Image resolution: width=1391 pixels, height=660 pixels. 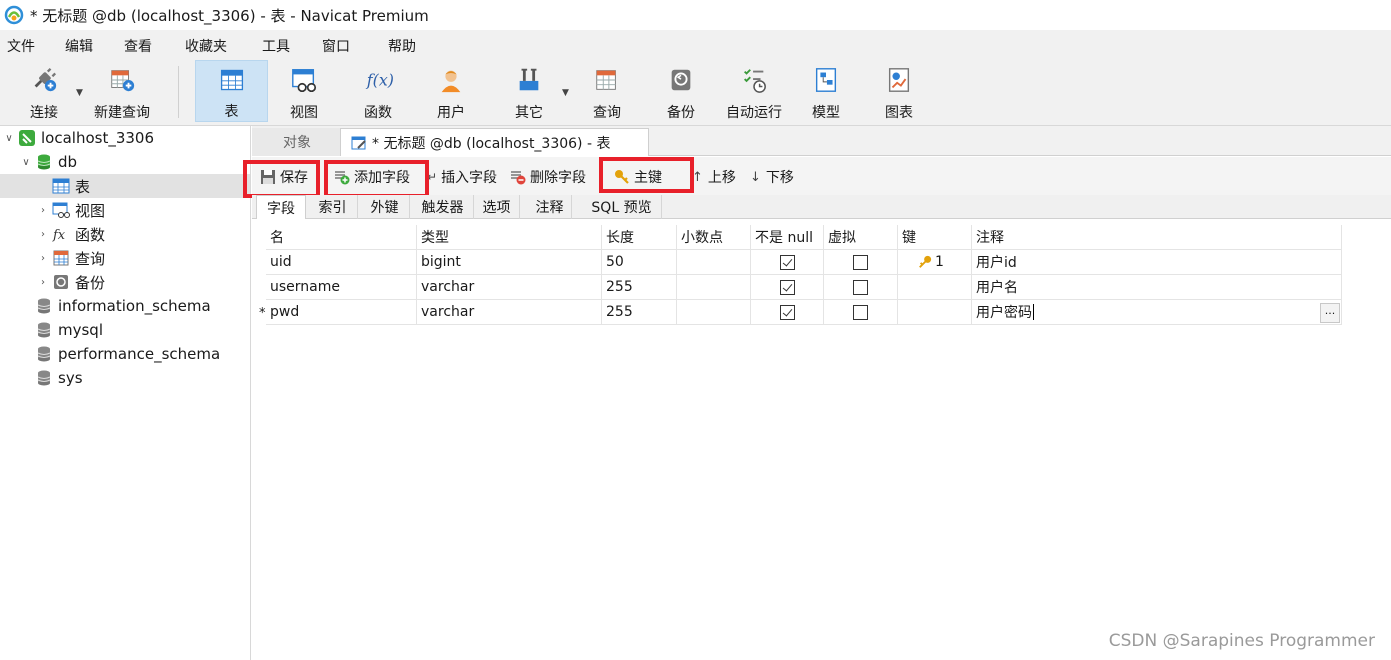 What do you see at coordinates (44, 91) in the screenshot?
I see `connect-button: 连接` at bounding box center [44, 91].